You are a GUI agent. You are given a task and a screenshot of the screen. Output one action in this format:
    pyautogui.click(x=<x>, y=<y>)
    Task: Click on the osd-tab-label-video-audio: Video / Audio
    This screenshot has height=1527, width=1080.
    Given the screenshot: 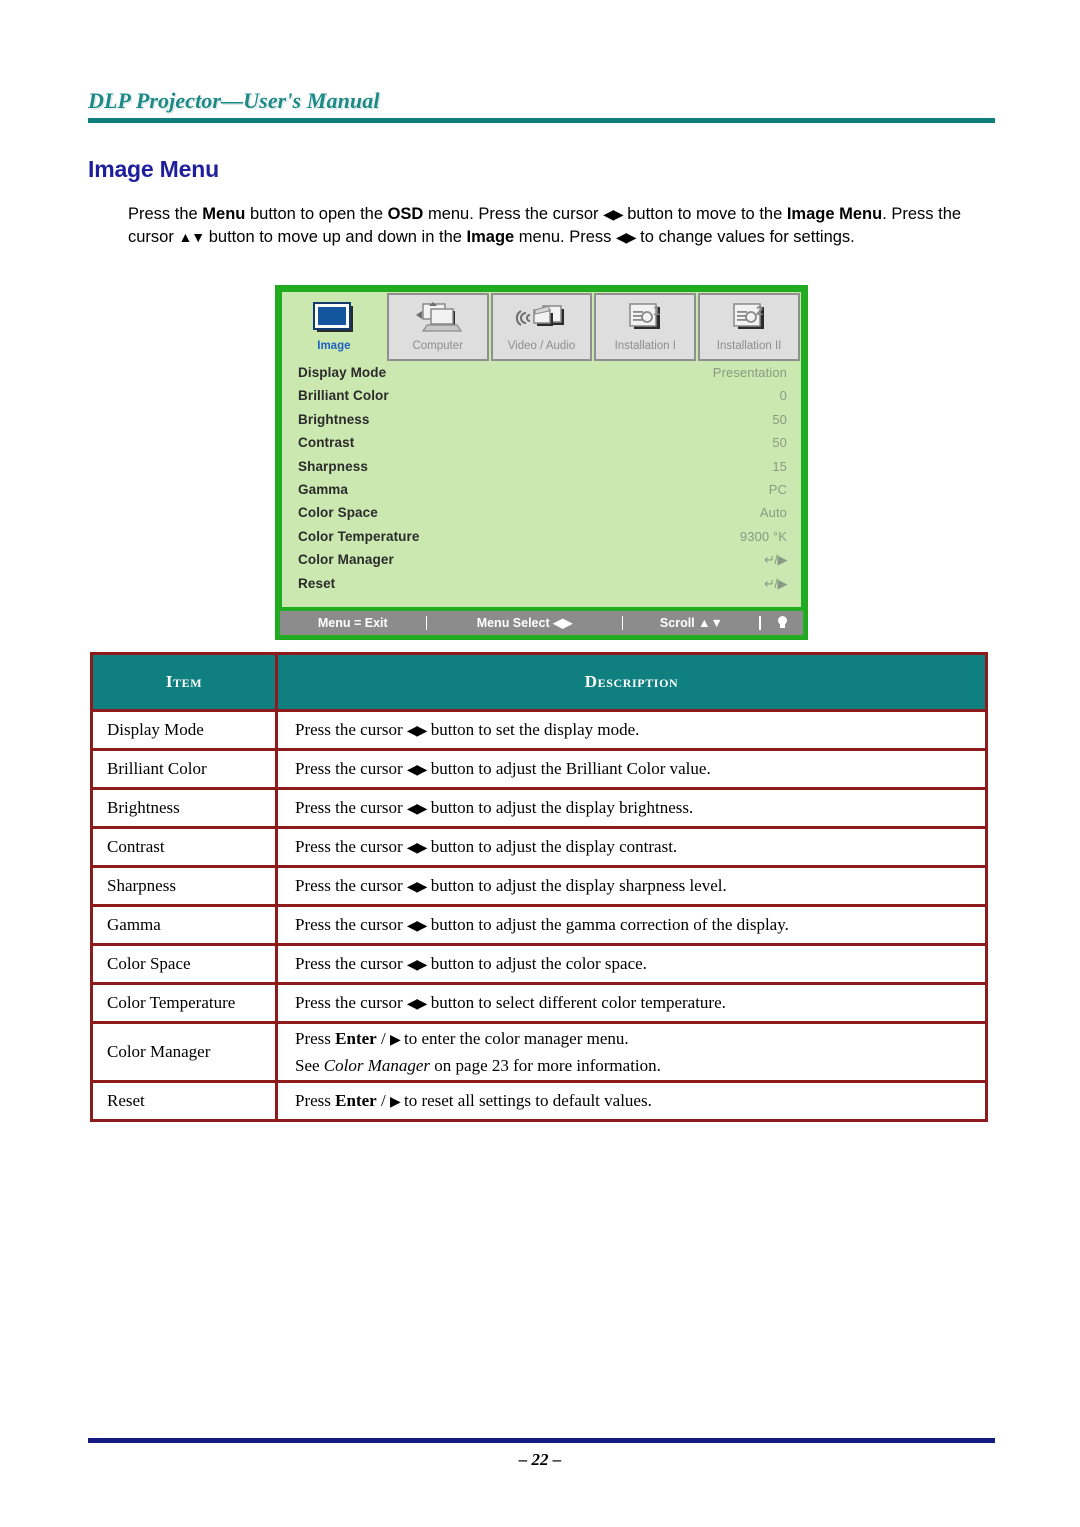 What is the action you would take?
    pyautogui.click(x=541, y=346)
    